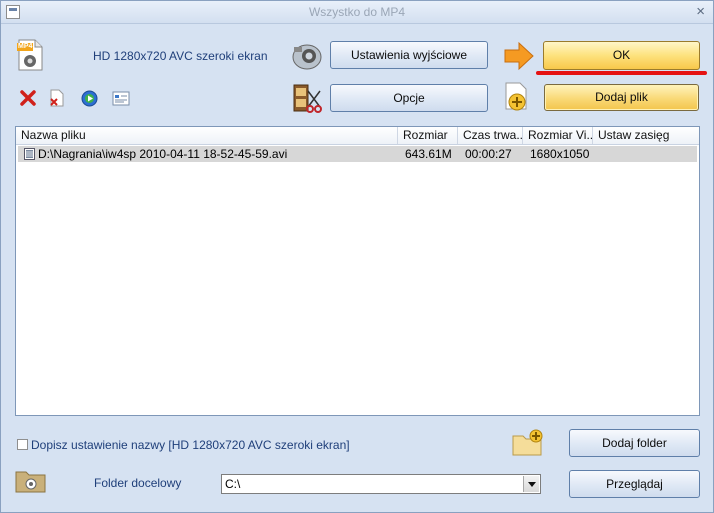  I want to click on add-folder-button: Dodaj folder, so click(634, 443).